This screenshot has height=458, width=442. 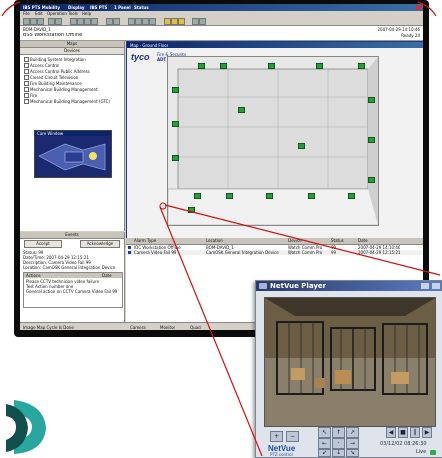 I want to click on video-feed, so click(x=350, y=362).